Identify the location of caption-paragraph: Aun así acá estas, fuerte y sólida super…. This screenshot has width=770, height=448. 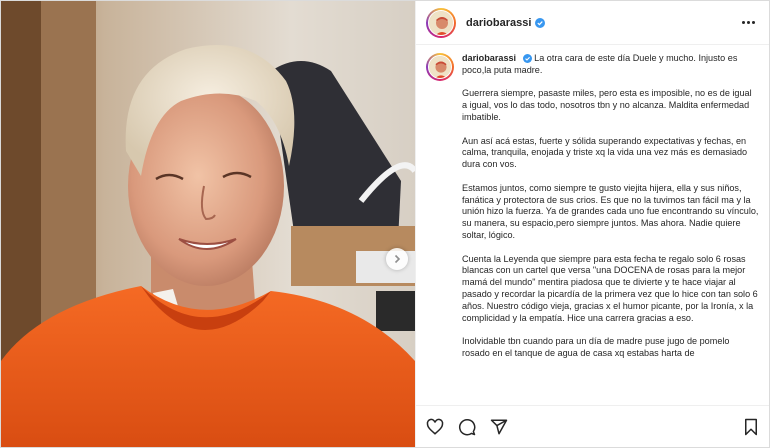
(605, 152).